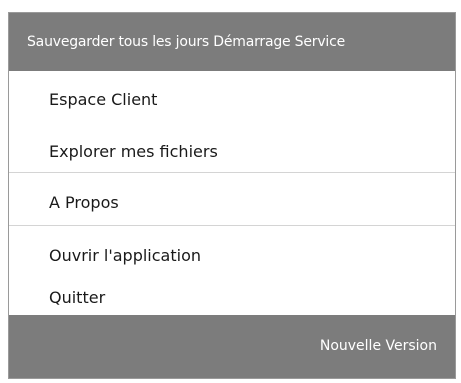  I want to click on menu-item-espace-client: Espace Client, so click(232, 100).